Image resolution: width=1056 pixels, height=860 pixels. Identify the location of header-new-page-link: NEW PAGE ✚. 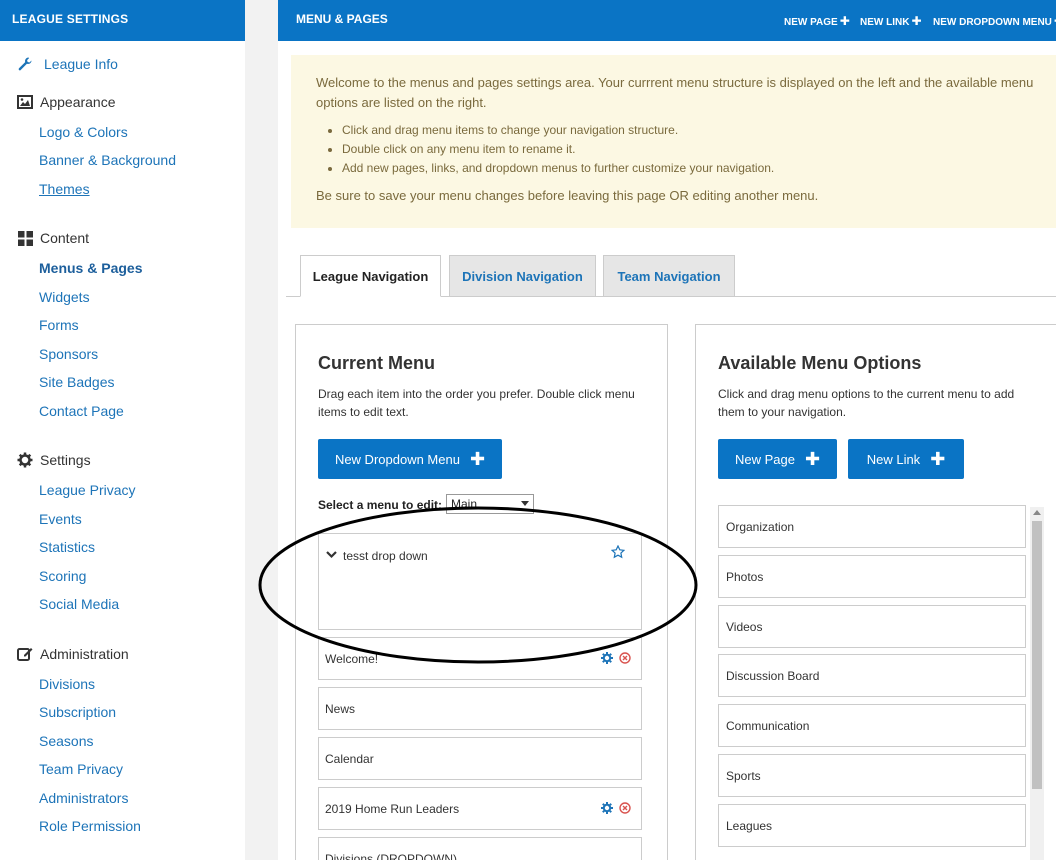
(817, 21).